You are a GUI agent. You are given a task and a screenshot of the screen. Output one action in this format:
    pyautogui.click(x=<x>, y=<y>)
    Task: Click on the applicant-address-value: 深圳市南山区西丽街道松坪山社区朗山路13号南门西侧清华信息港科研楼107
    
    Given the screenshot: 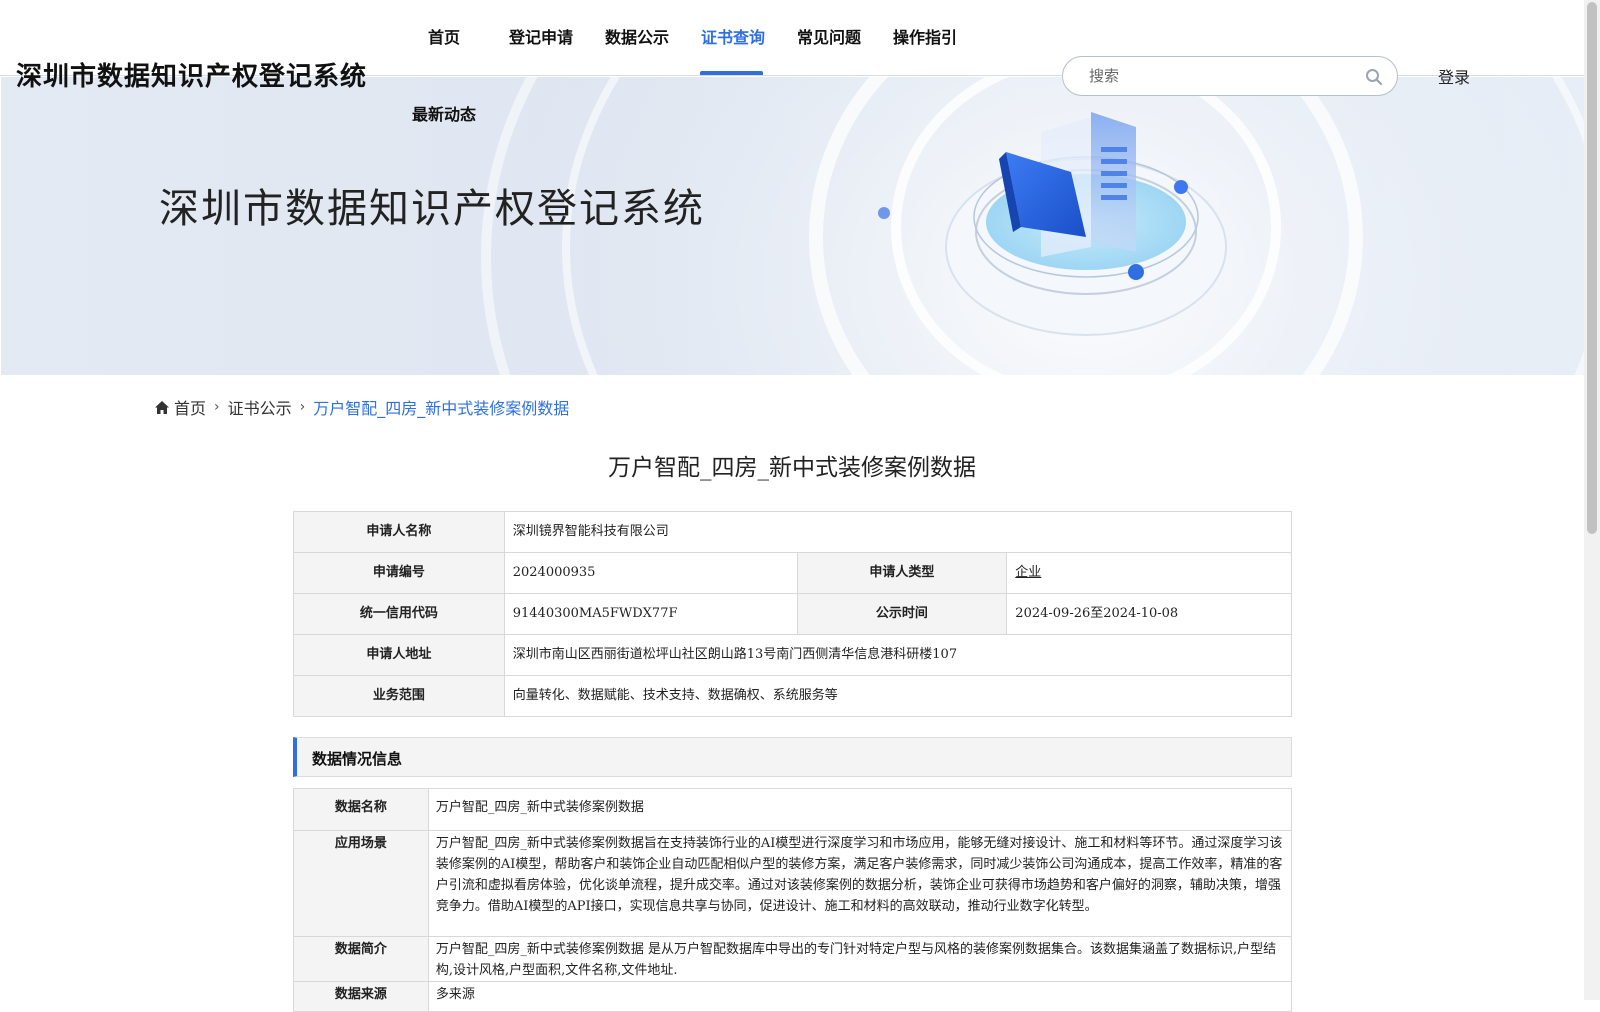 What is the action you would take?
    pyautogui.click(x=898, y=655)
    